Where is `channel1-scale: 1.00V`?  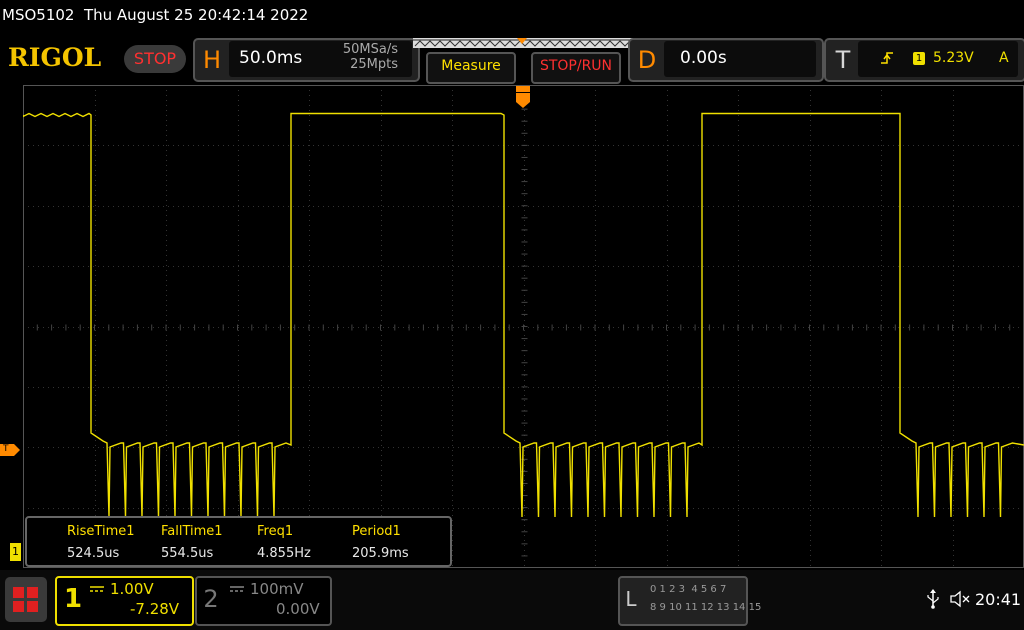
channel1-scale: 1.00V is located at coordinates (132, 589).